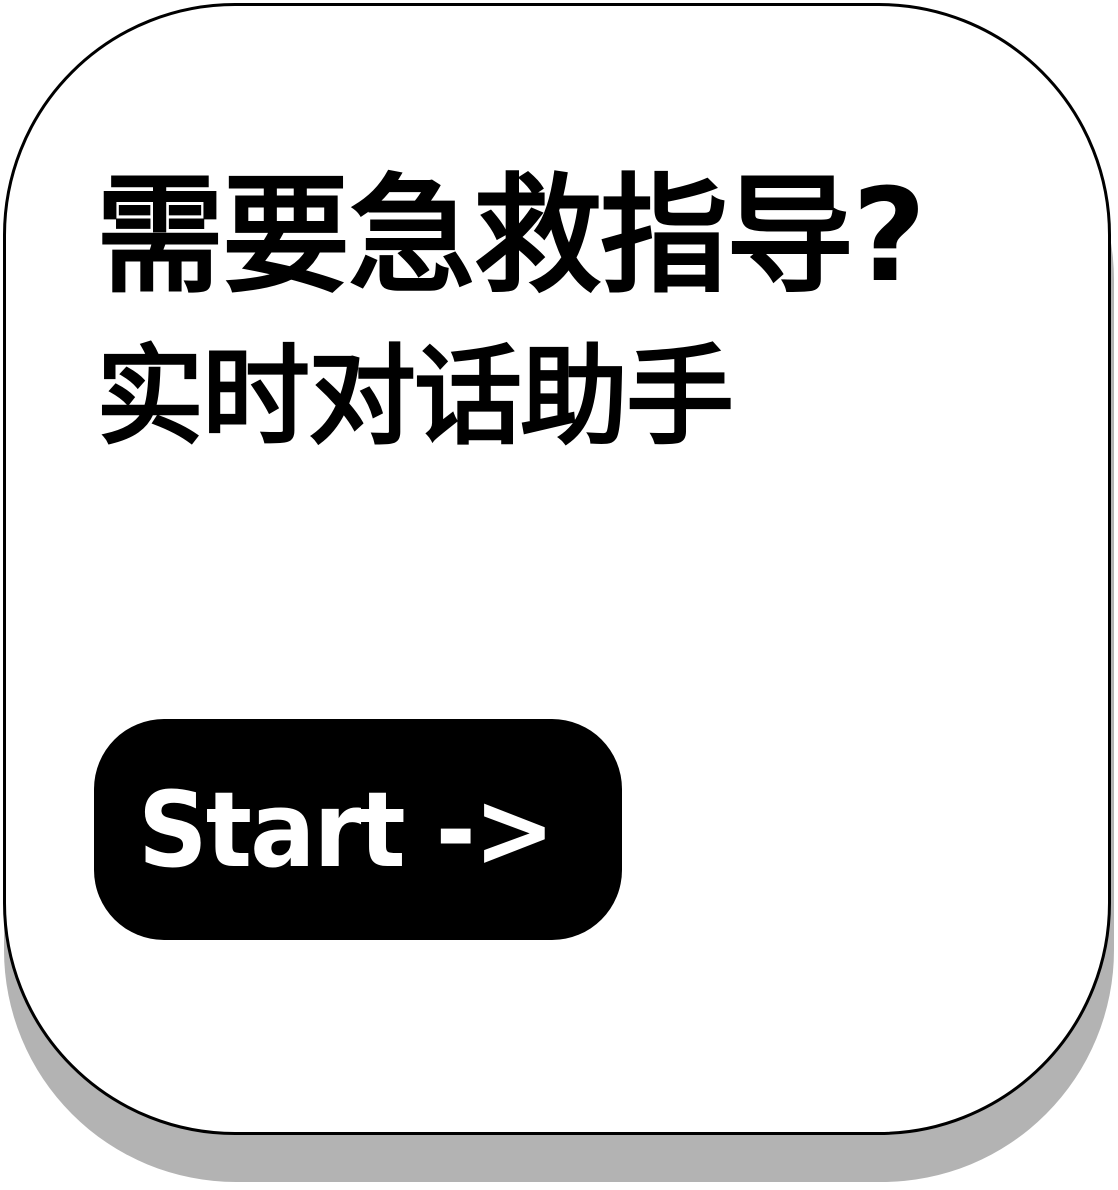 The width and height of the screenshot is (1118, 1190). Describe the element at coordinates (511, 236) in the screenshot. I see `card-title: 需要急救指导?` at that location.